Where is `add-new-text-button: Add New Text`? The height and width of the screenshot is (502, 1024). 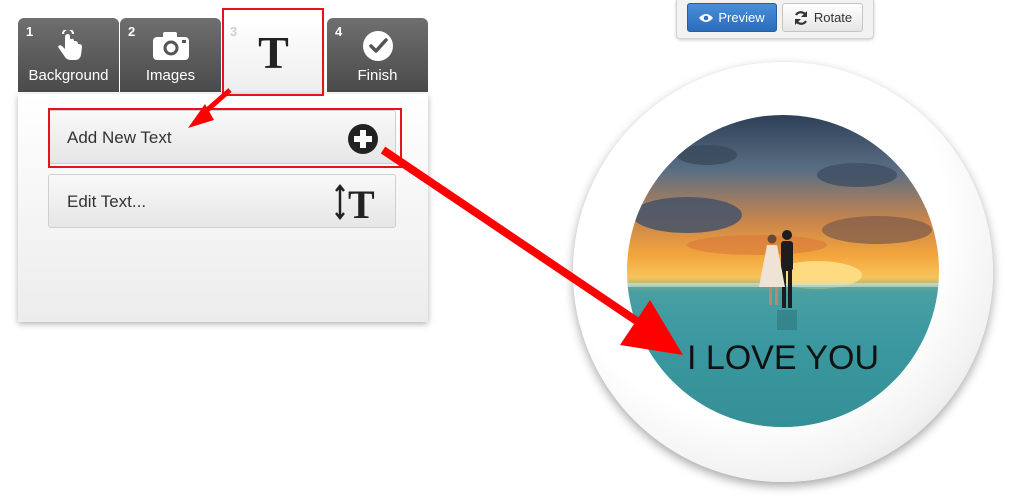
add-new-text-button: Add New Text is located at coordinates (222, 137).